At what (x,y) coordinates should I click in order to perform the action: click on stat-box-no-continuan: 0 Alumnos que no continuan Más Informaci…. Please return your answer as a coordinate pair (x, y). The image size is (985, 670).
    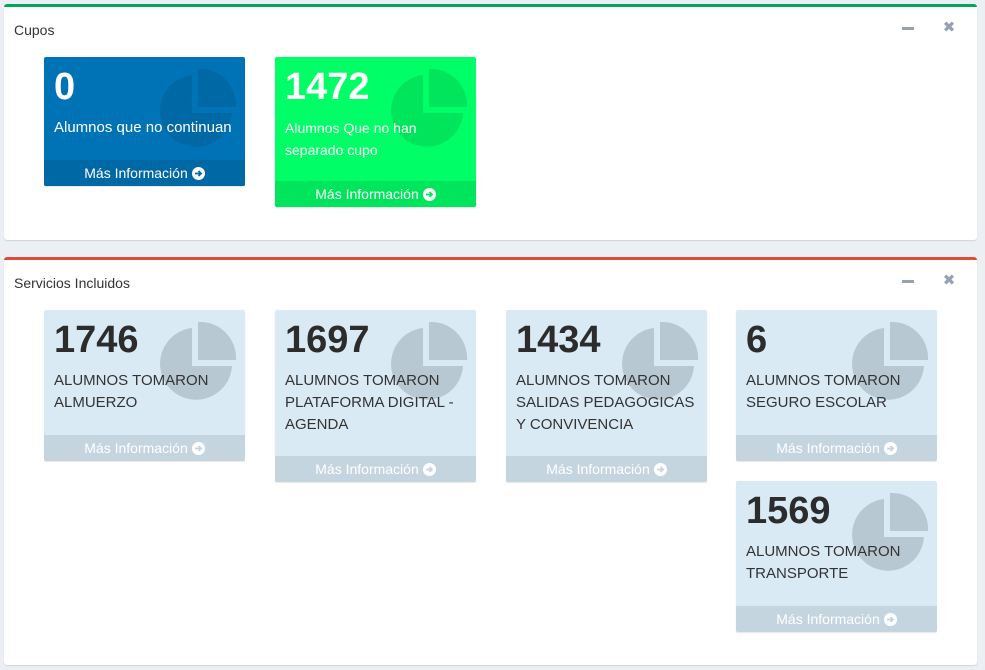
    Looking at the image, I should click on (144, 121).